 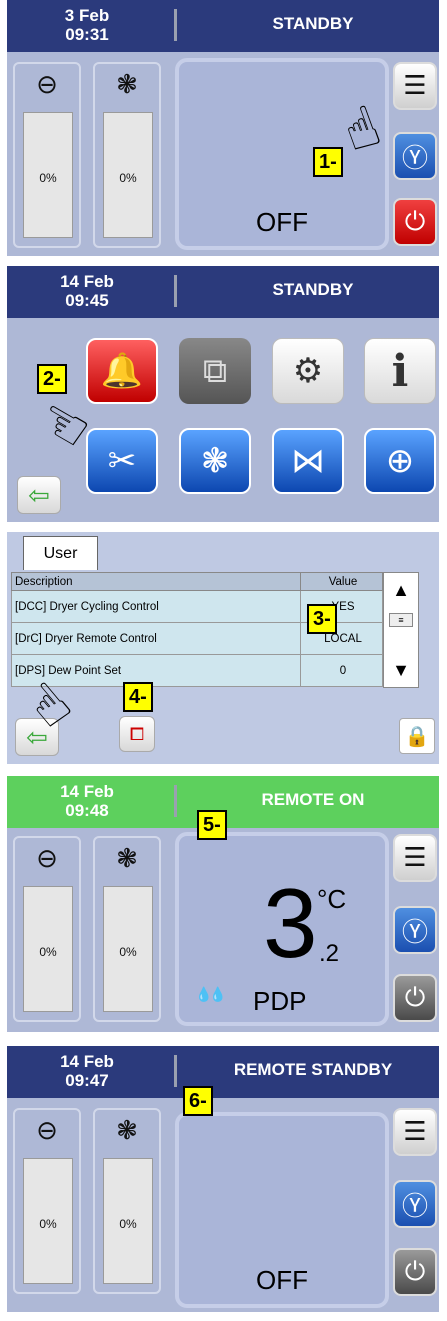 I want to click on header-bar: 14 Feb 09:47 REMOTE STANDBY, so click(x=223, y=1072).